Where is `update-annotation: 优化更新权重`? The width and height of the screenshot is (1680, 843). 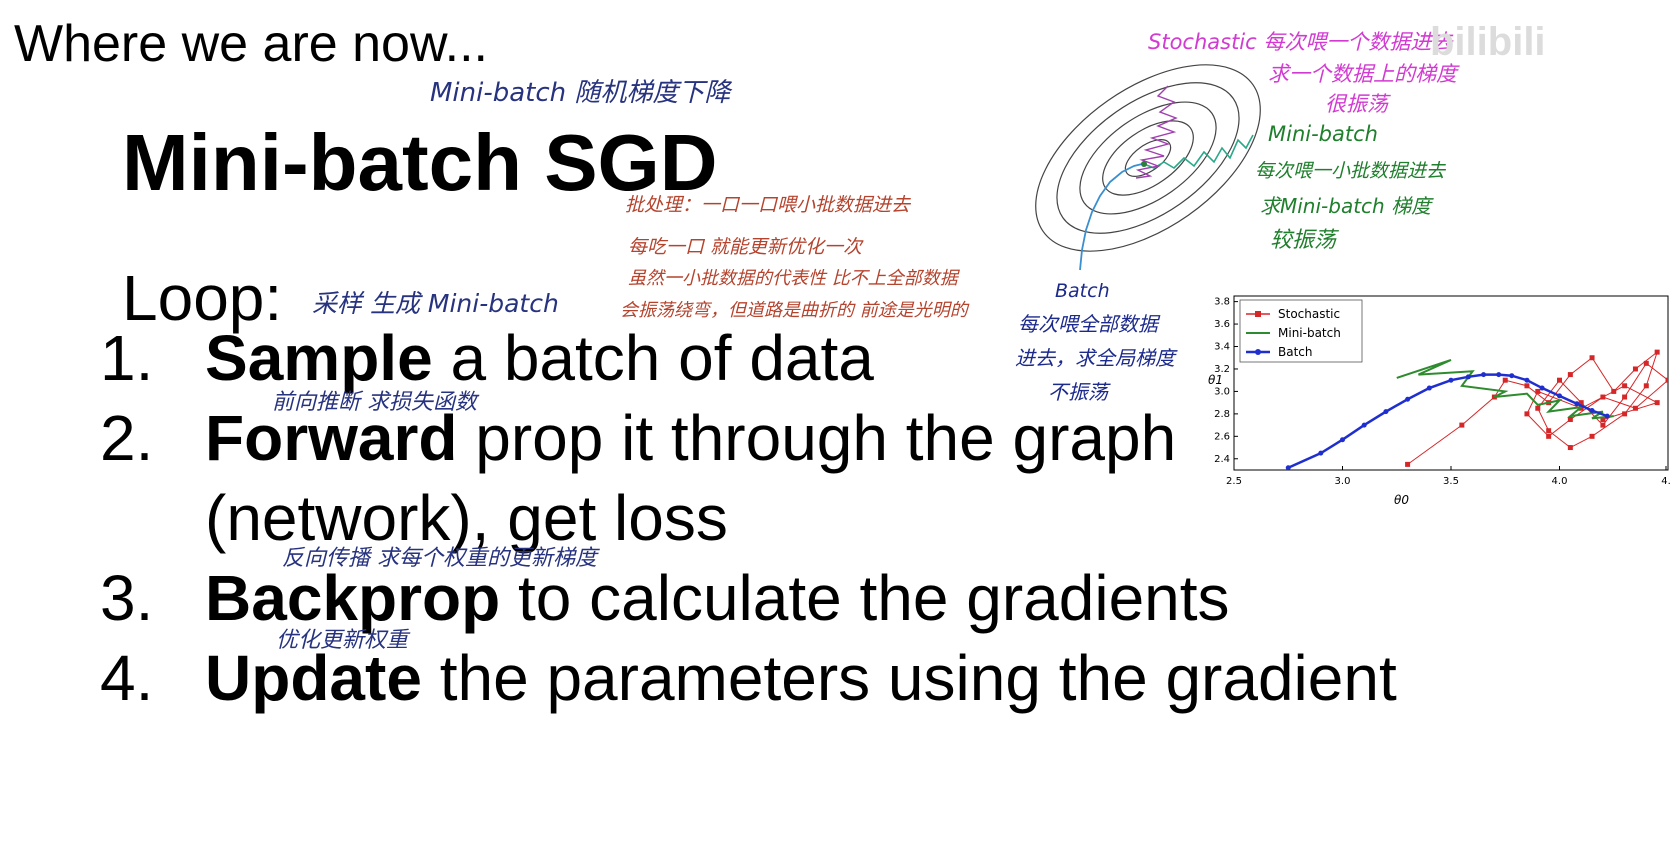
update-annotation: 优化更新权重 is located at coordinates (342, 640).